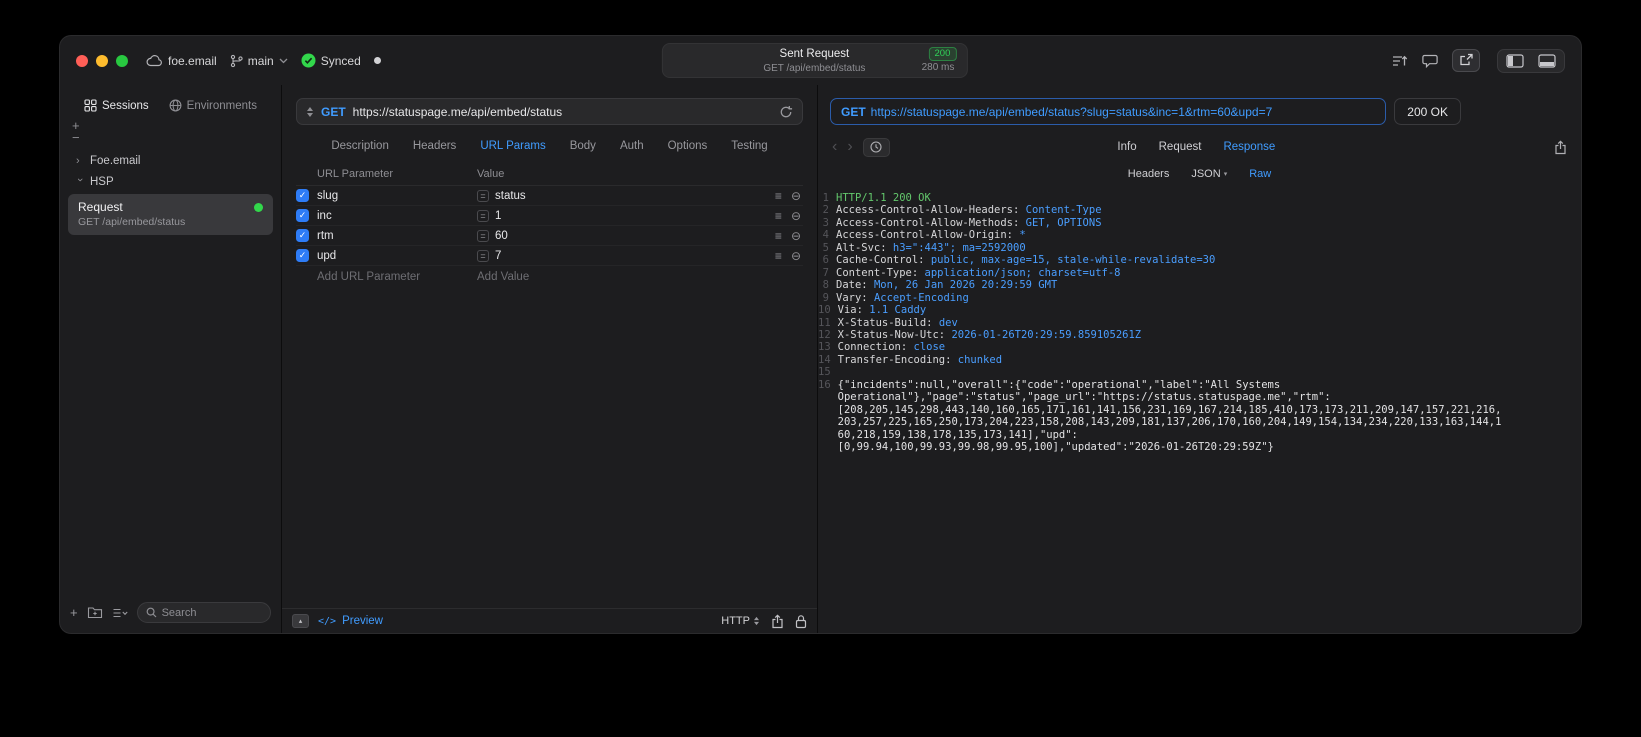 The height and width of the screenshot is (737, 1641). Describe the element at coordinates (853, 111) in the screenshot. I see `response-method: GET` at that location.